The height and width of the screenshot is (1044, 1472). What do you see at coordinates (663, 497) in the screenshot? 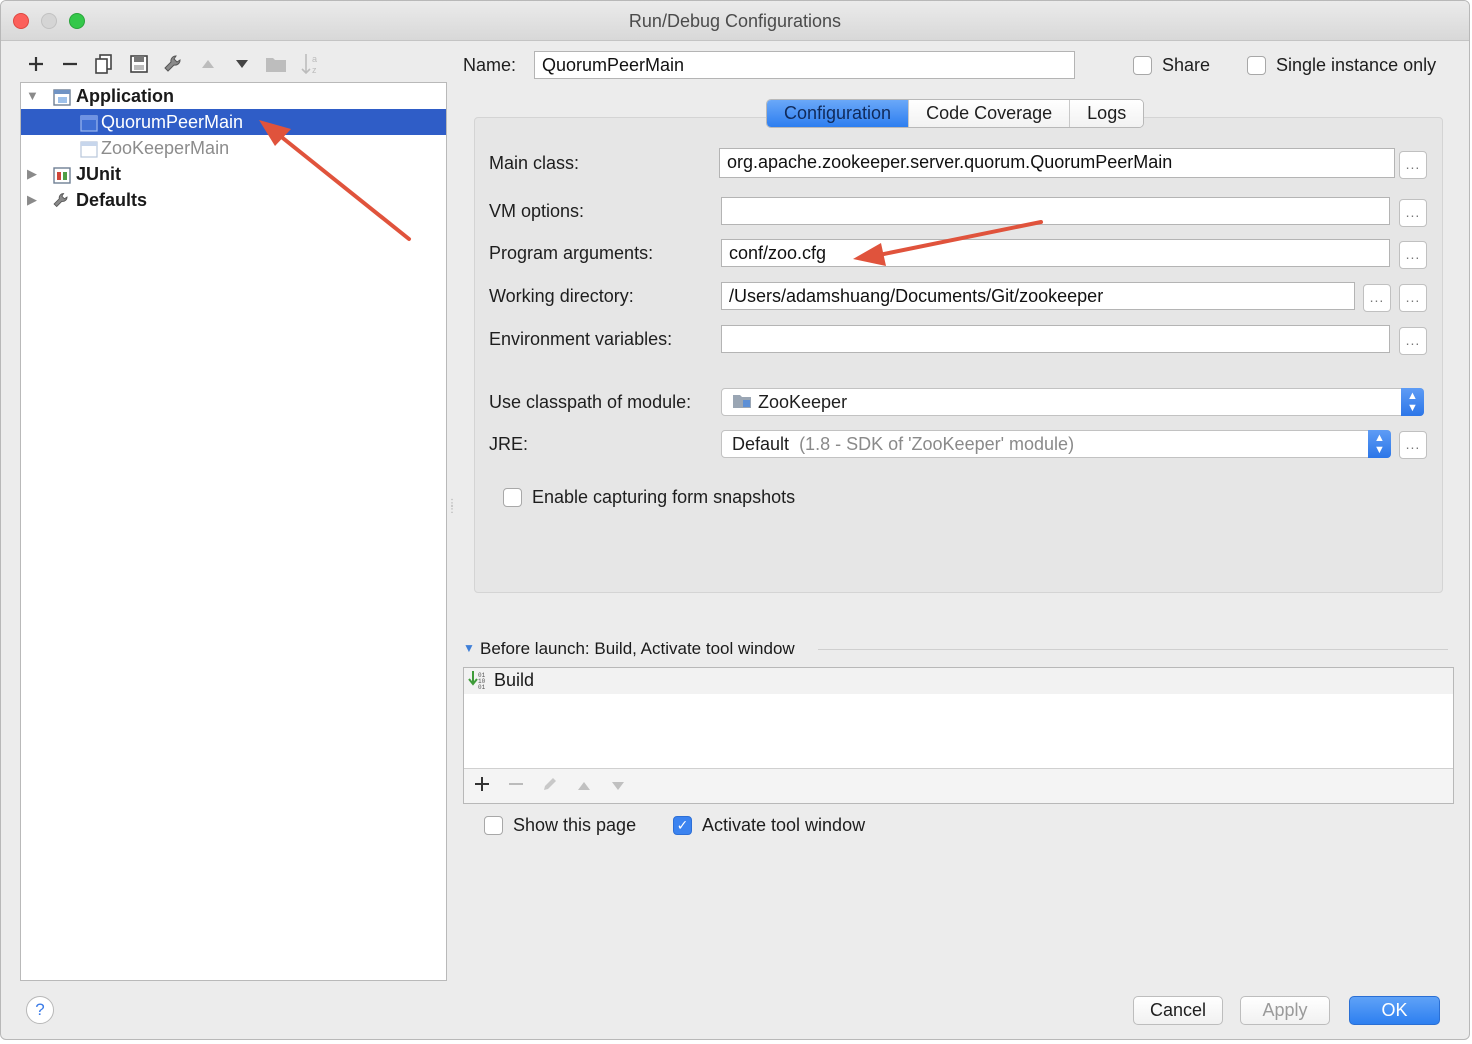
I see `enable-snapshots-label: Enable capturing form snapshots` at bounding box center [663, 497].